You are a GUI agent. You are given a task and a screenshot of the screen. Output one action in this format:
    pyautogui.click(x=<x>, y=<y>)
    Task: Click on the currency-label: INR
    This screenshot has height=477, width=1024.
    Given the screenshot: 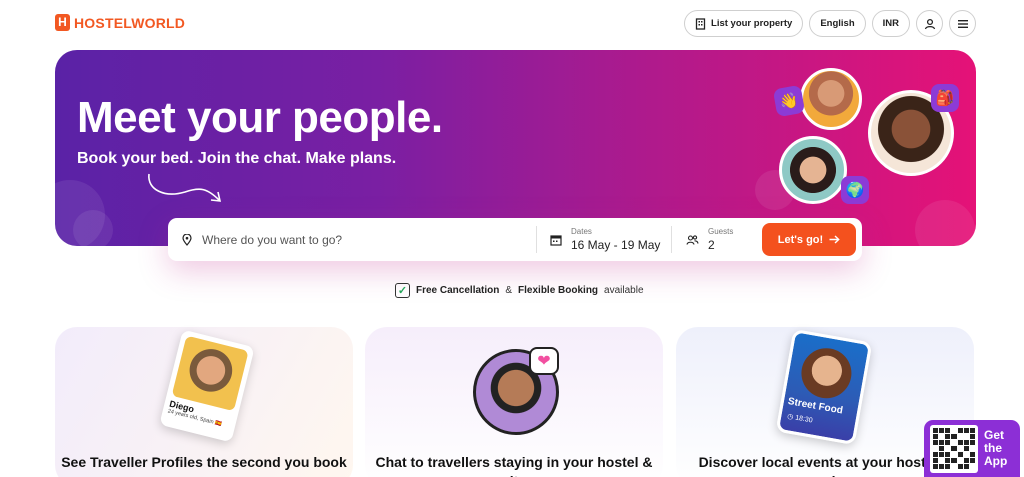 What is the action you would take?
    pyautogui.click(x=890, y=23)
    